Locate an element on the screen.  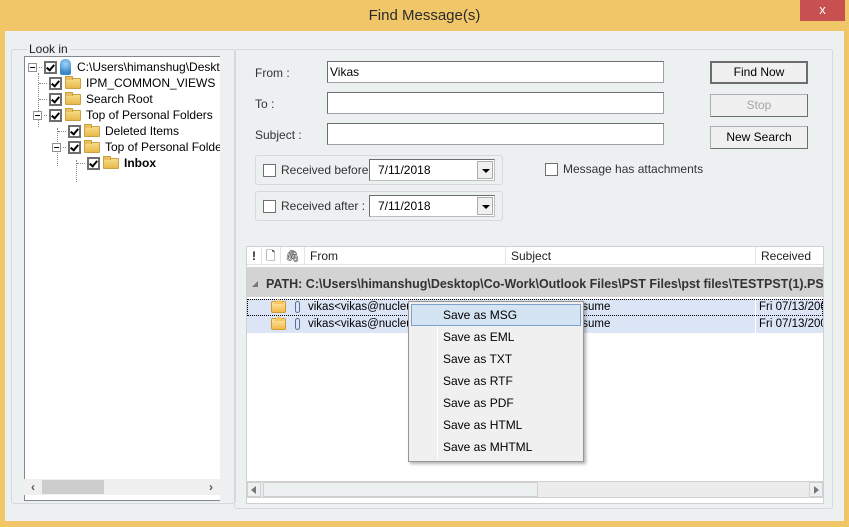
tree-node-label: Search Root is located at coordinates (119, 99).